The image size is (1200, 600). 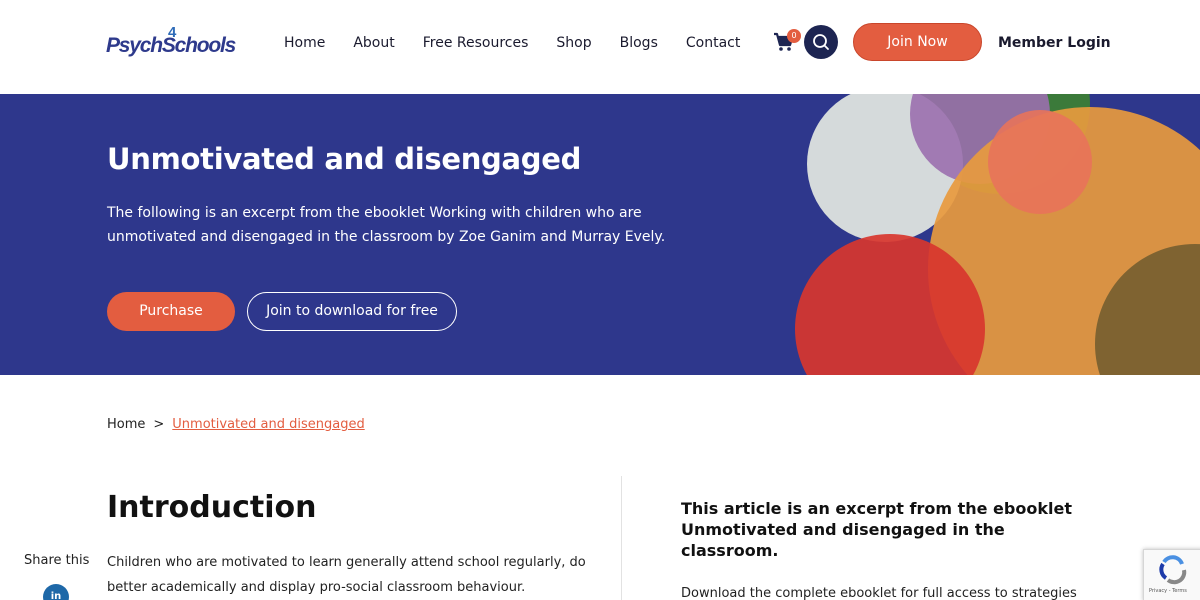 What do you see at coordinates (171, 311) in the screenshot?
I see `purchase-button: Purchase` at bounding box center [171, 311].